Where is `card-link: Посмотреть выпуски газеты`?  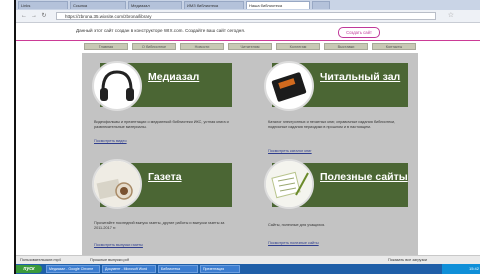 card-link: Посмотреть выпуски газеты is located at coordinates (118, 245).